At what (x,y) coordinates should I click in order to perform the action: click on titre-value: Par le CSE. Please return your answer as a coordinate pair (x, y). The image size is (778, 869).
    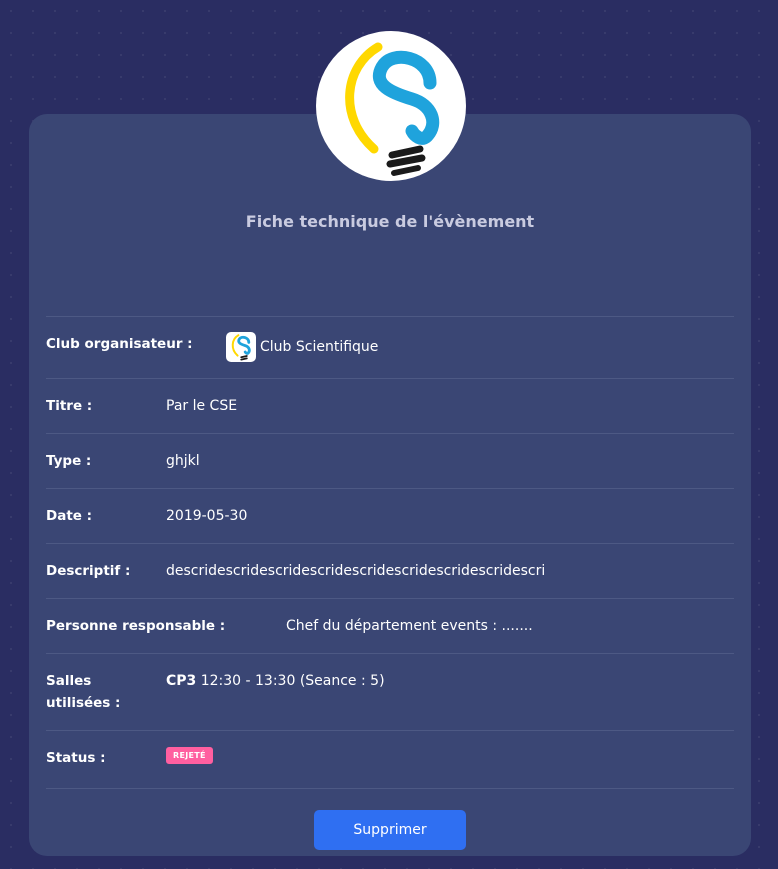
    Looking at the image, I should click on (202, 406).